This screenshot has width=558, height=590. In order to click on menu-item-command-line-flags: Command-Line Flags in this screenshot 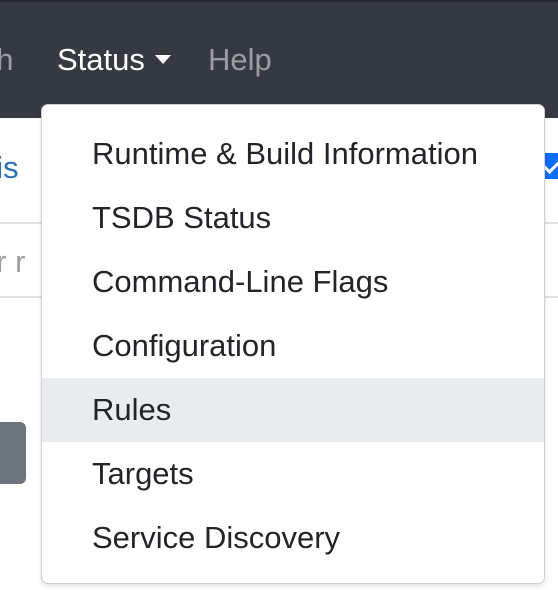, I will do `click(293, 282)`.